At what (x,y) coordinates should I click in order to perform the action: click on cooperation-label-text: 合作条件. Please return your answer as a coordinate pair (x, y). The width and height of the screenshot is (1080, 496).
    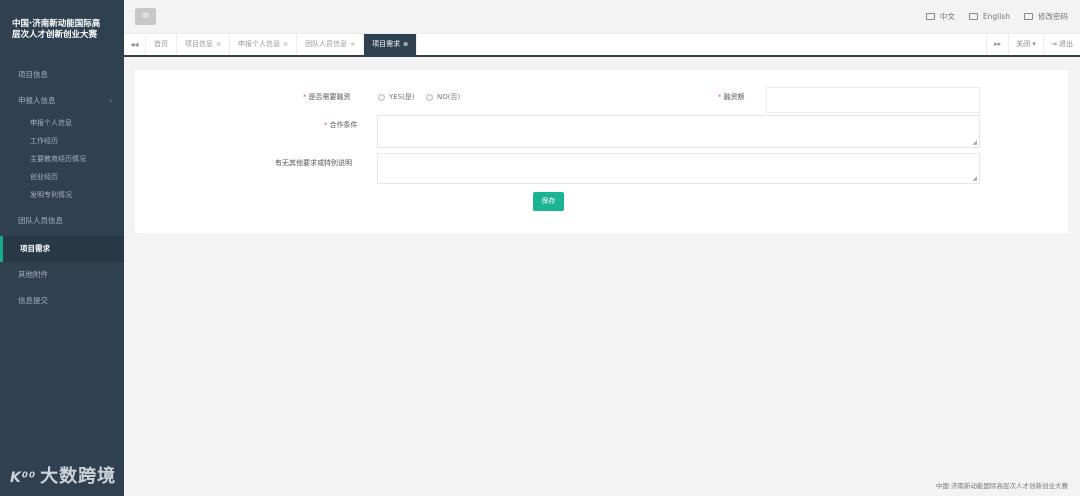
    Looking at the image, I should click on (343, 125).